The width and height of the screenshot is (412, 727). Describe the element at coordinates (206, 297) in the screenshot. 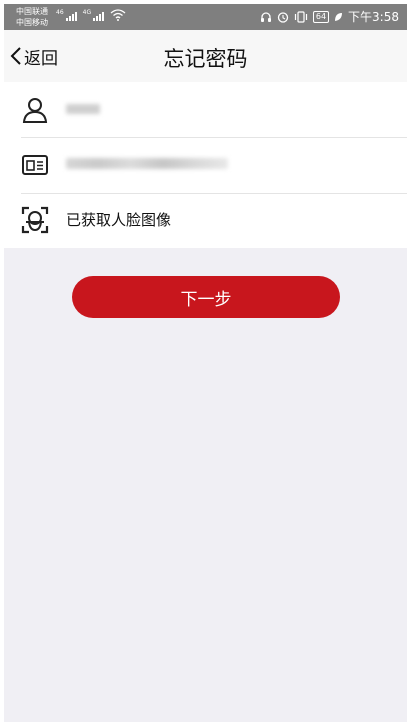

I see `next-step-button: 下一步` at that location.